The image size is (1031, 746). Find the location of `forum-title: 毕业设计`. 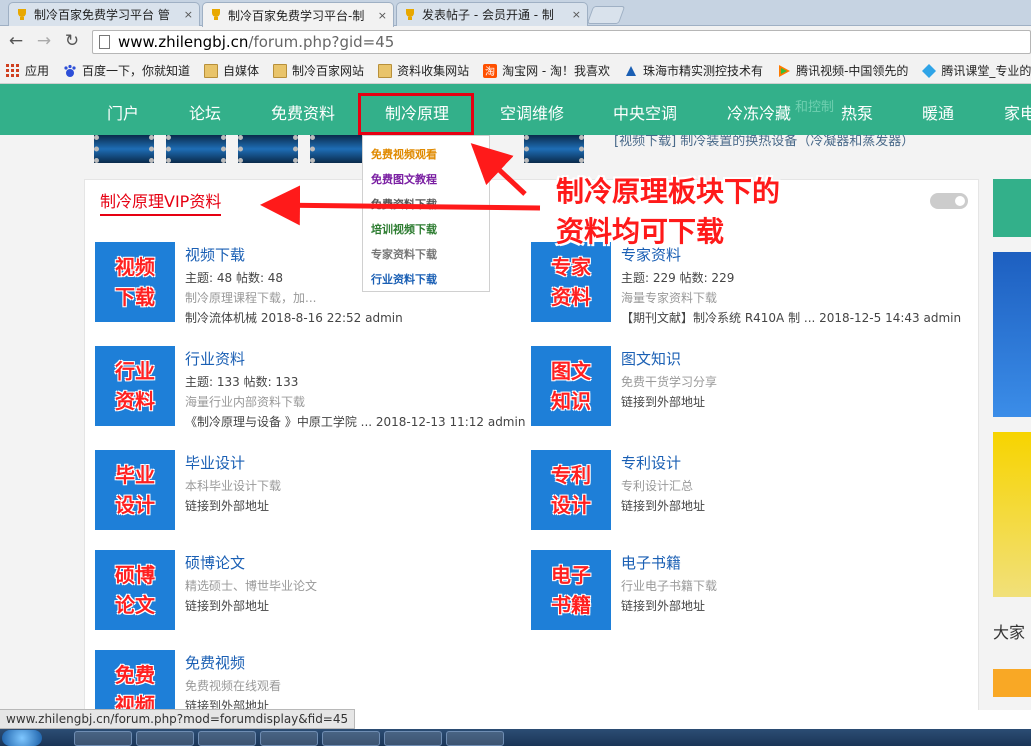

forum-title: 毕业设计 is located at coordinates (215, 462).